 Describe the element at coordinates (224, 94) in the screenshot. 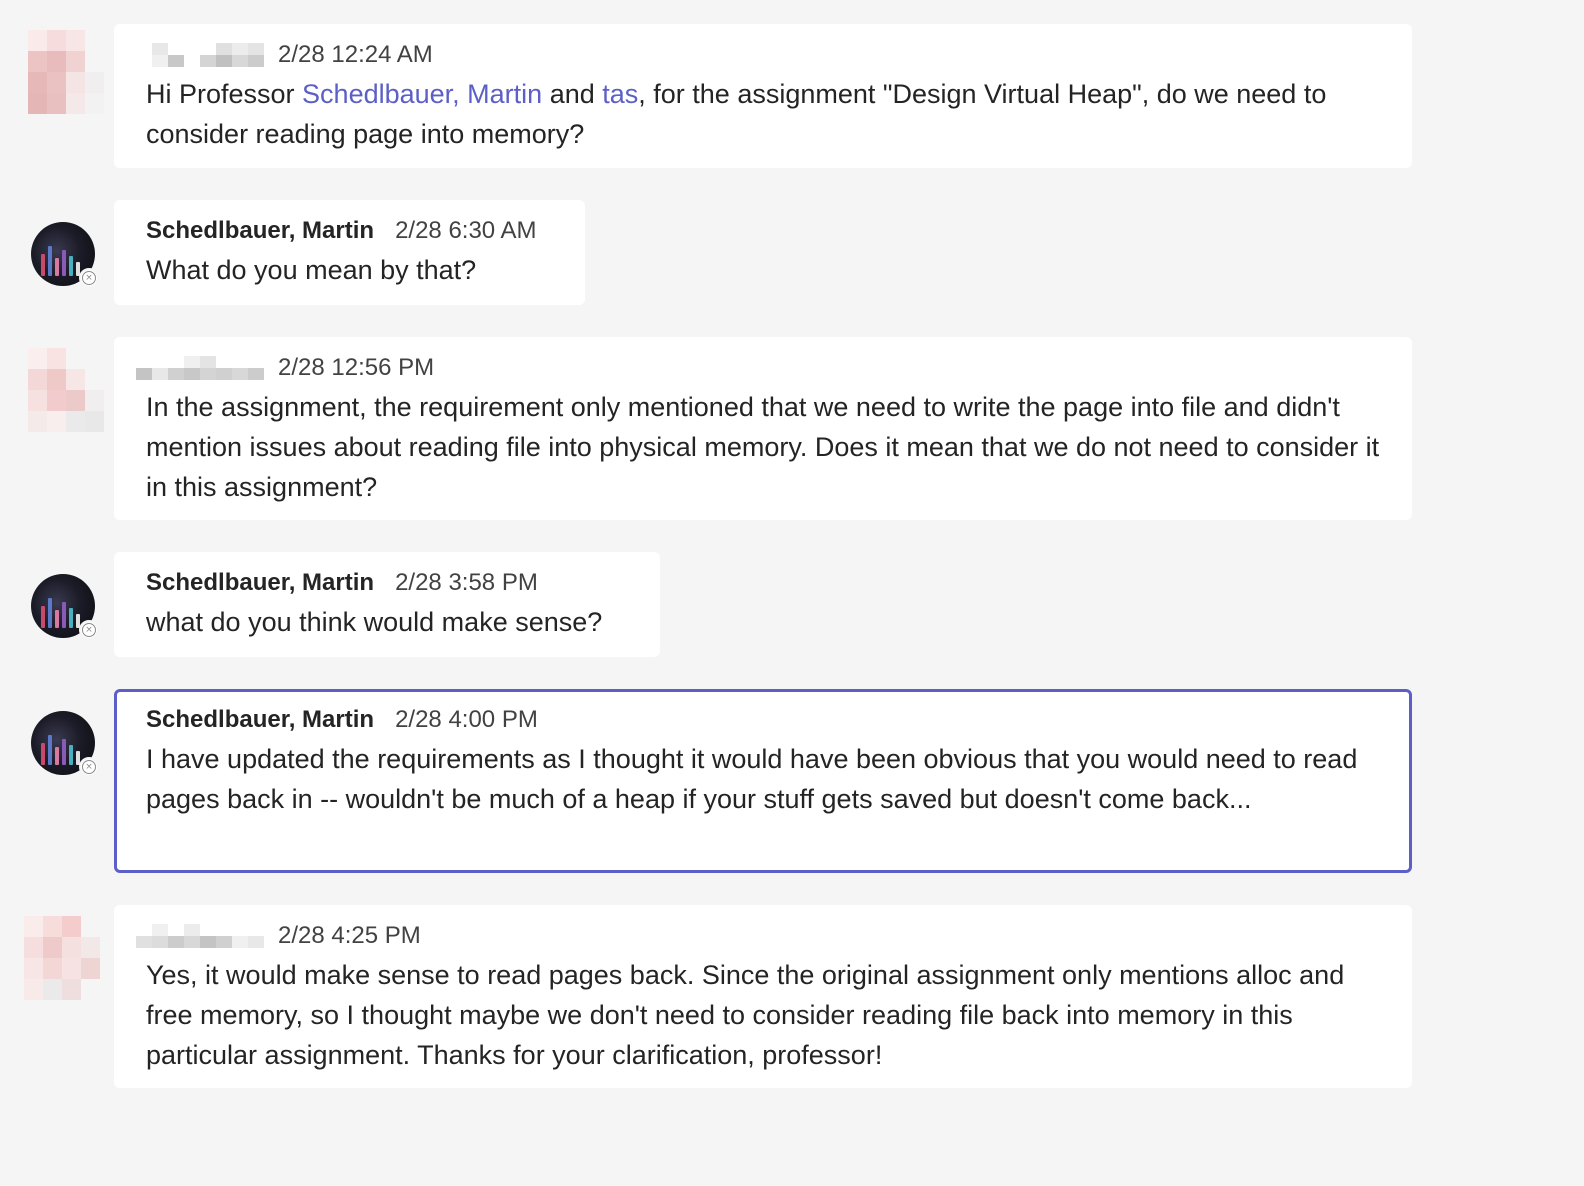

I see `message-text-part: Hi Professor` at that location.